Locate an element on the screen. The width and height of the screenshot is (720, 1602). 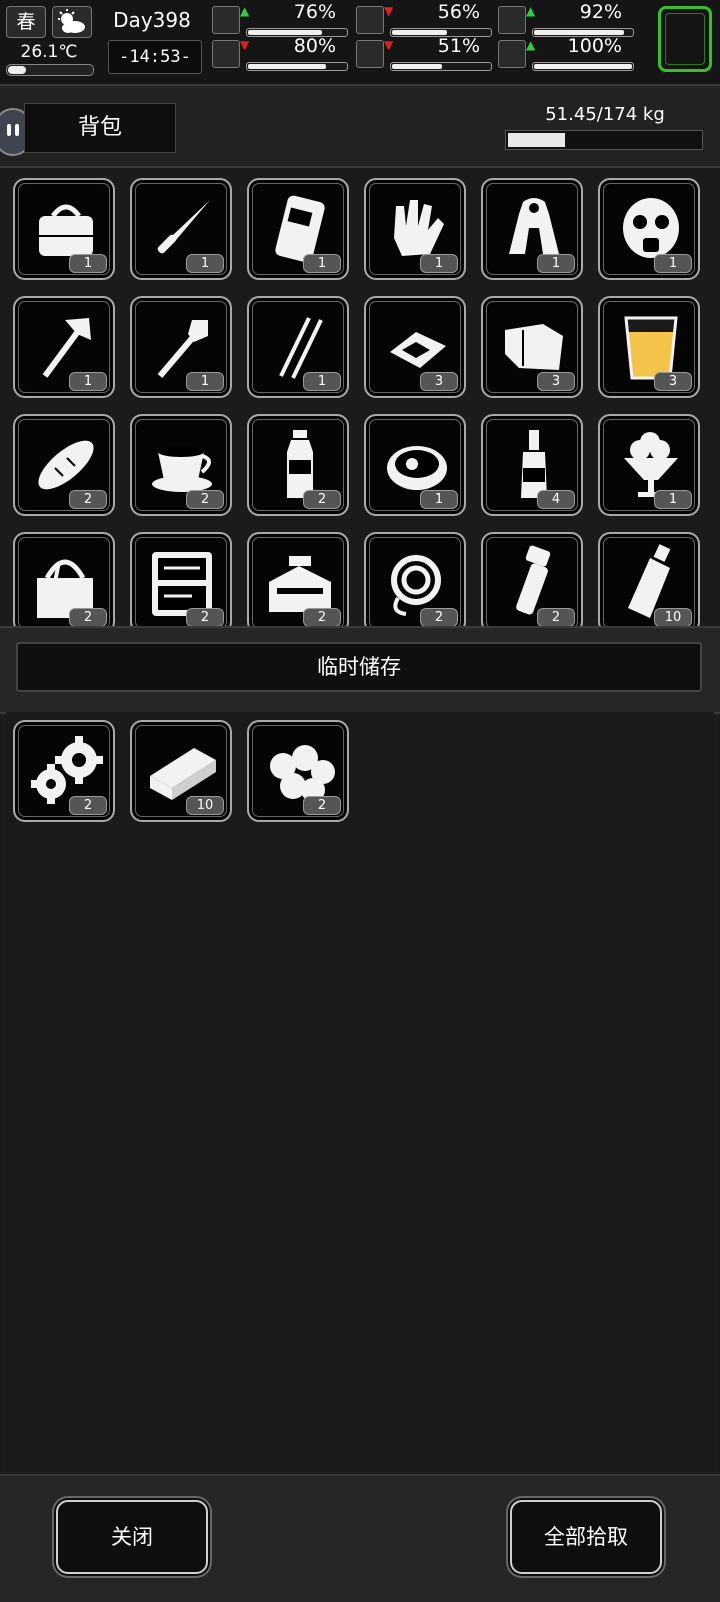
stat-value: 56% is located at coordinates (458, 12).